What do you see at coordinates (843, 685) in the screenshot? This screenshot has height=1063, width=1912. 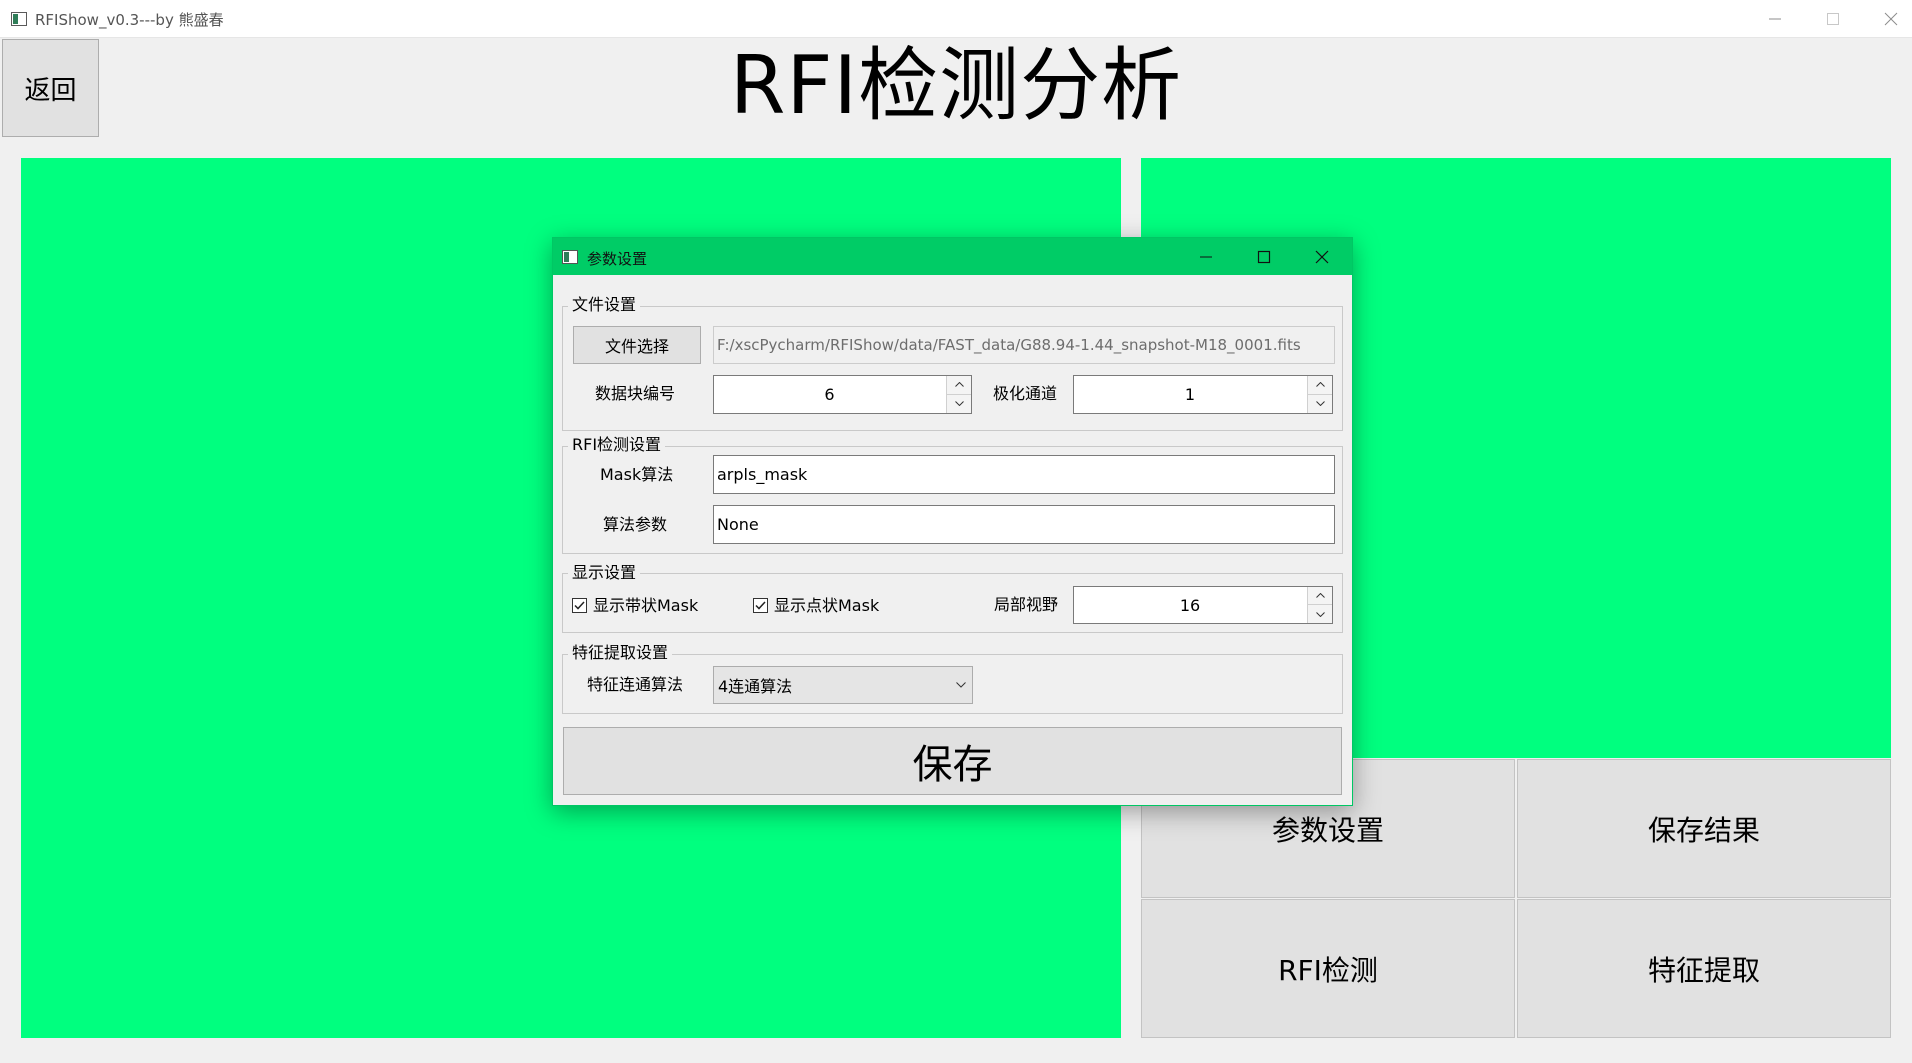 I see `connectivity-select: 4连通算法` at bounding box center [843, 685].